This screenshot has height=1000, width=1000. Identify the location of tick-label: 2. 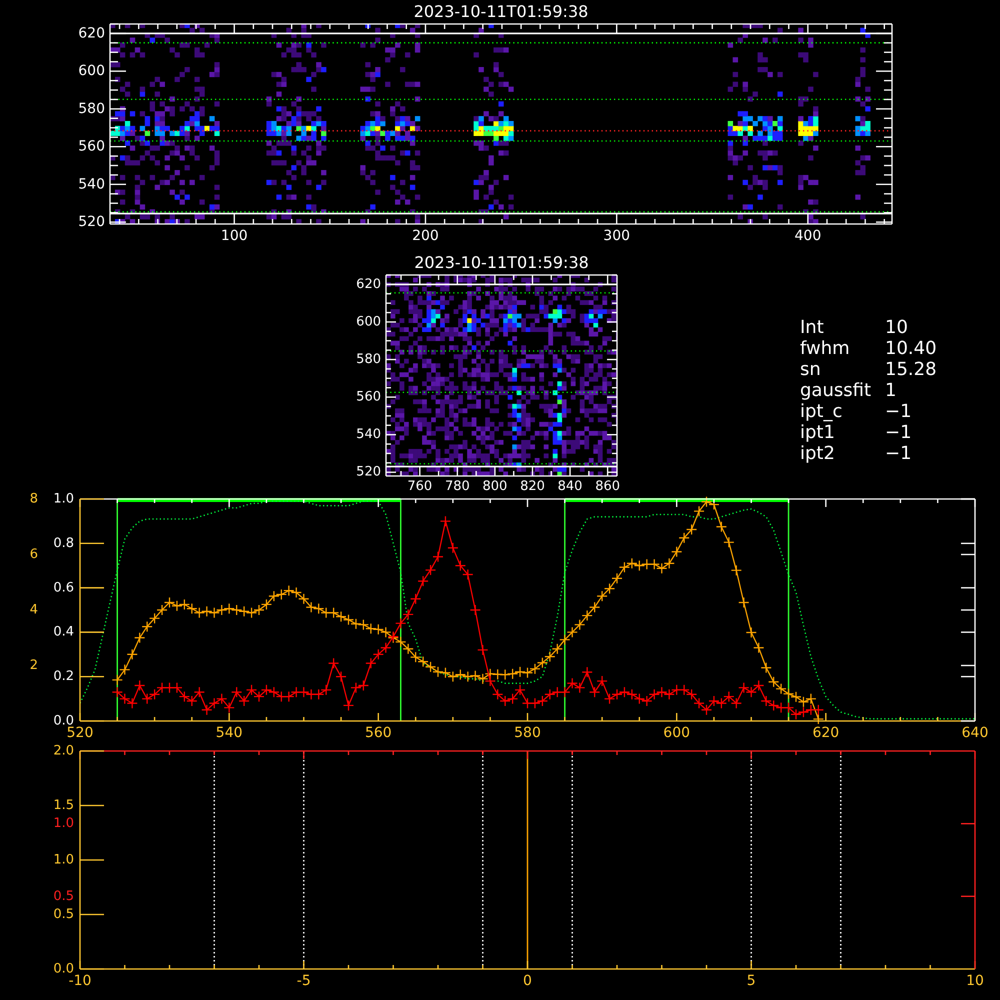
(34, 665).